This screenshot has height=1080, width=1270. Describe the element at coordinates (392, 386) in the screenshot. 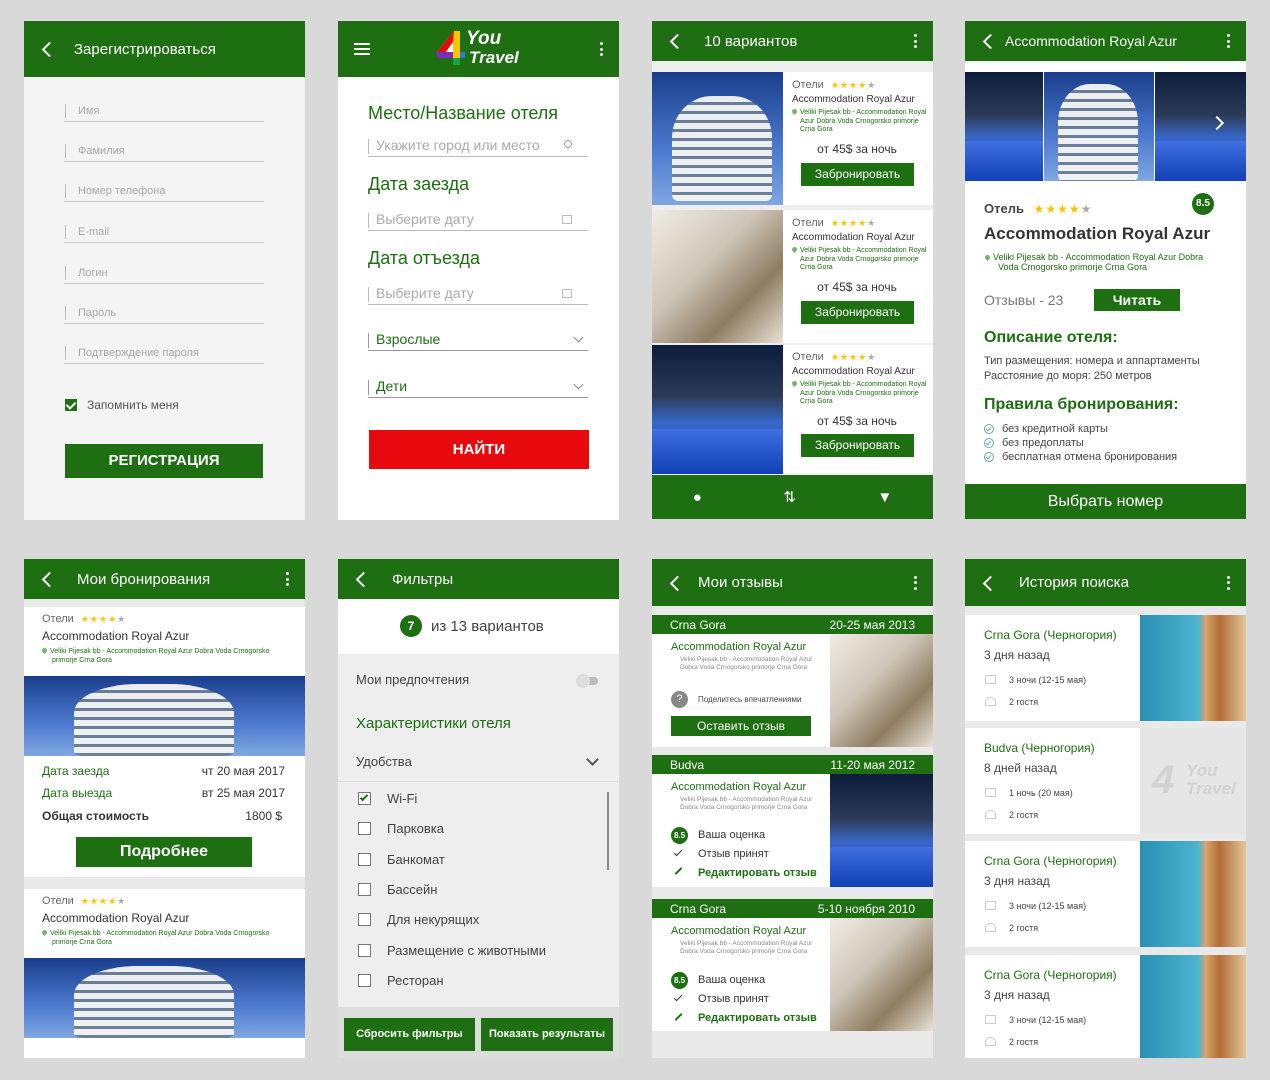

I see `children-label: Дети` at that location.